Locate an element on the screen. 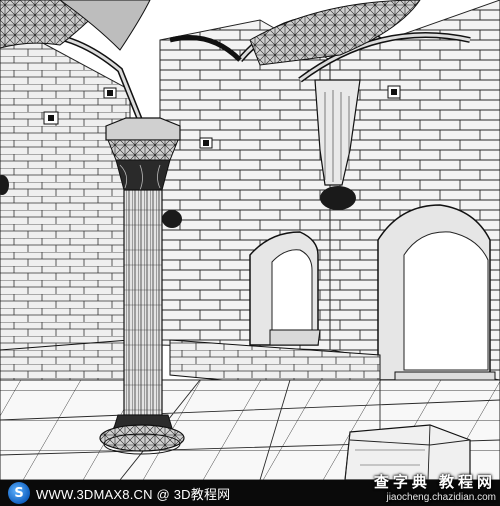  column-shaft is located at coordinates (143, 302).